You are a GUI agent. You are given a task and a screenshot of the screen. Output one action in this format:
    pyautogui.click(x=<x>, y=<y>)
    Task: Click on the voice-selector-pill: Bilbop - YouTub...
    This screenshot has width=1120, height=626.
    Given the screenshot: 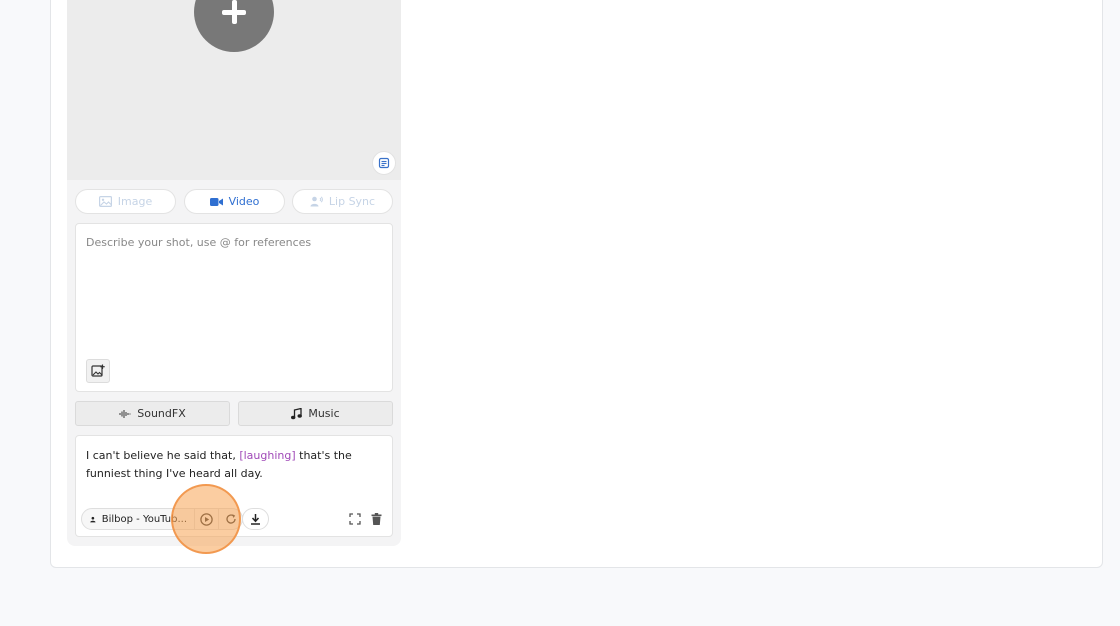 What is the action you would take?
    pyautogui.click(x=162, y=519)
    